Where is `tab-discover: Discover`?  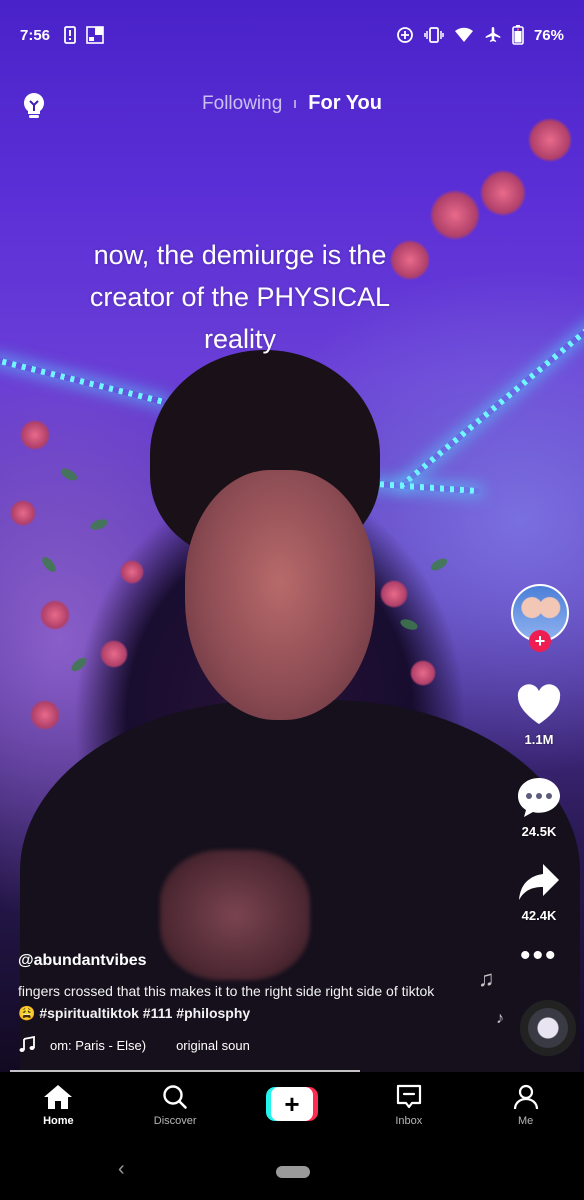
tab-discover: Discover is located at coordinates (175, 1106).